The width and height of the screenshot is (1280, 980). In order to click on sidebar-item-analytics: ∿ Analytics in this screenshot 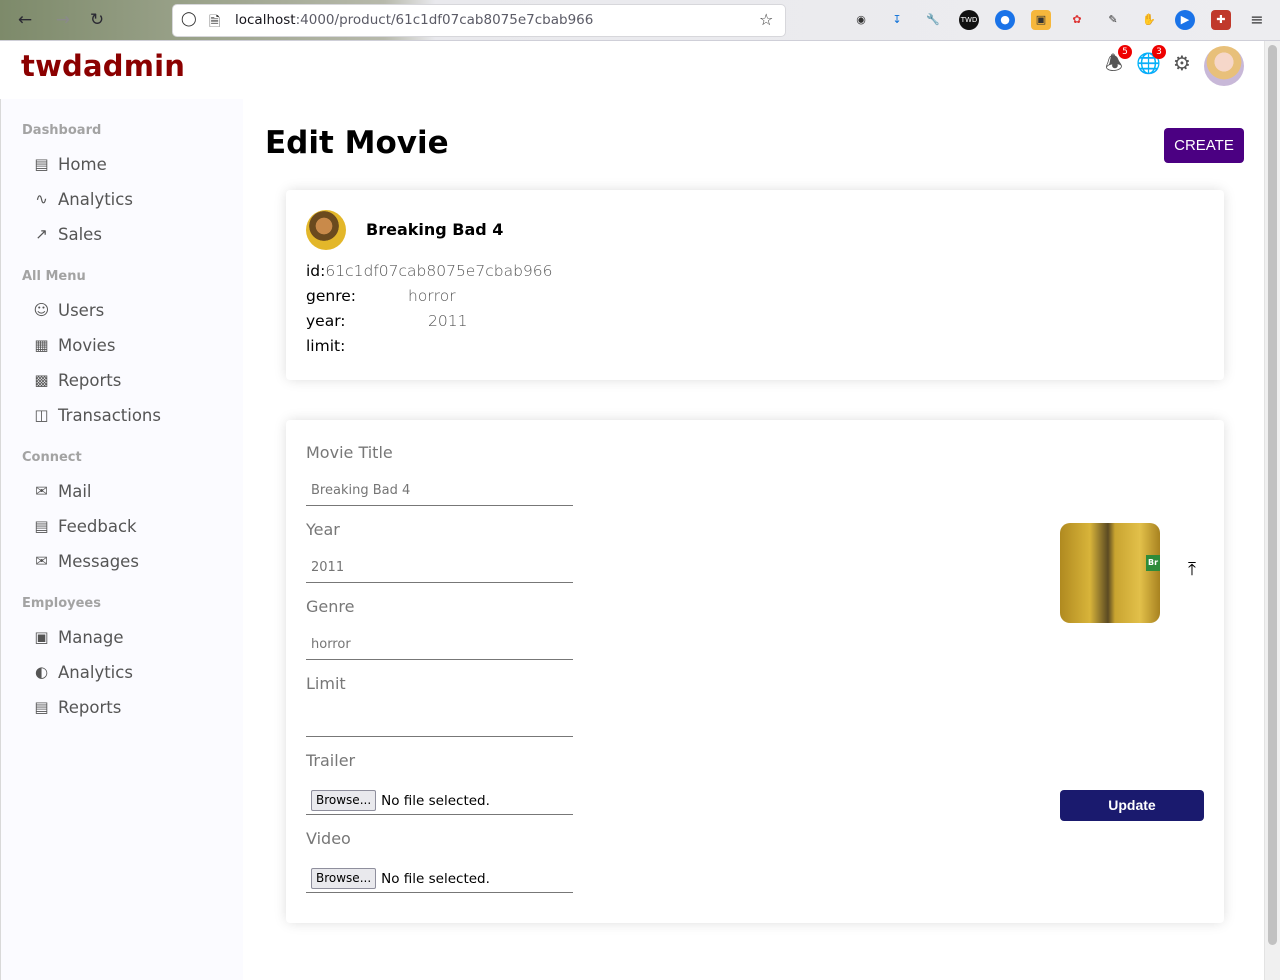, I will do `click(83, 199)`.